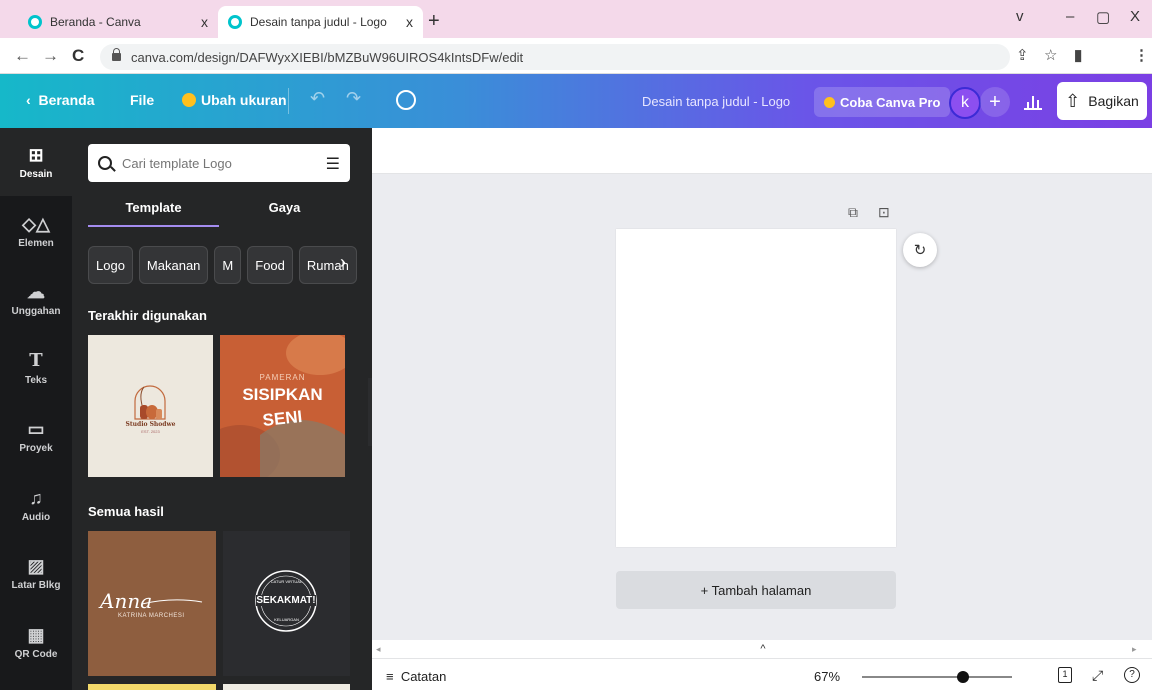 This screenshot has width=1152, height=690. I want to click on fullscreen-icon: ⤢, so click(1097, 675).